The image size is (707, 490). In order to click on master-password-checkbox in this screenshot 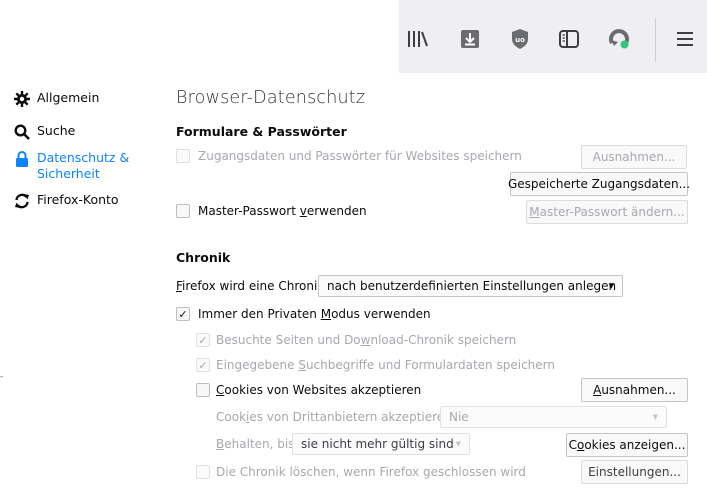, I will do `click(183, 211)`.